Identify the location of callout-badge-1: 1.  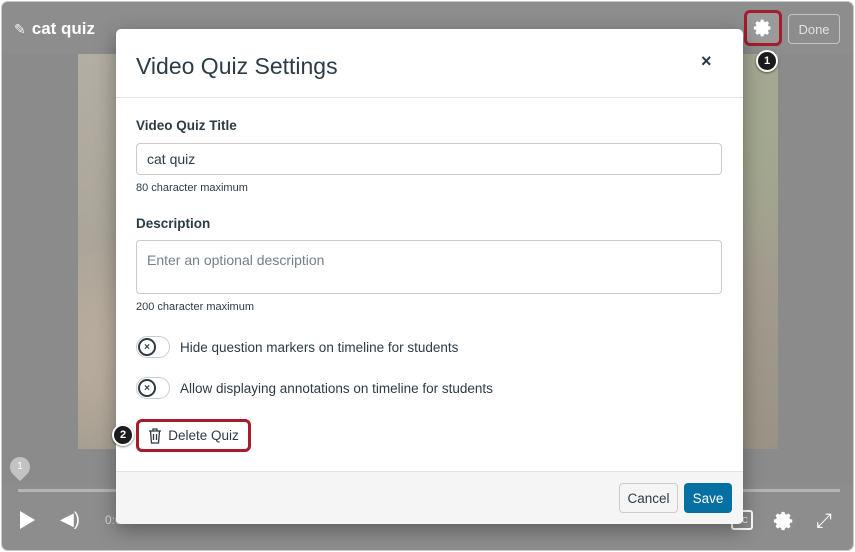
(767, 61).